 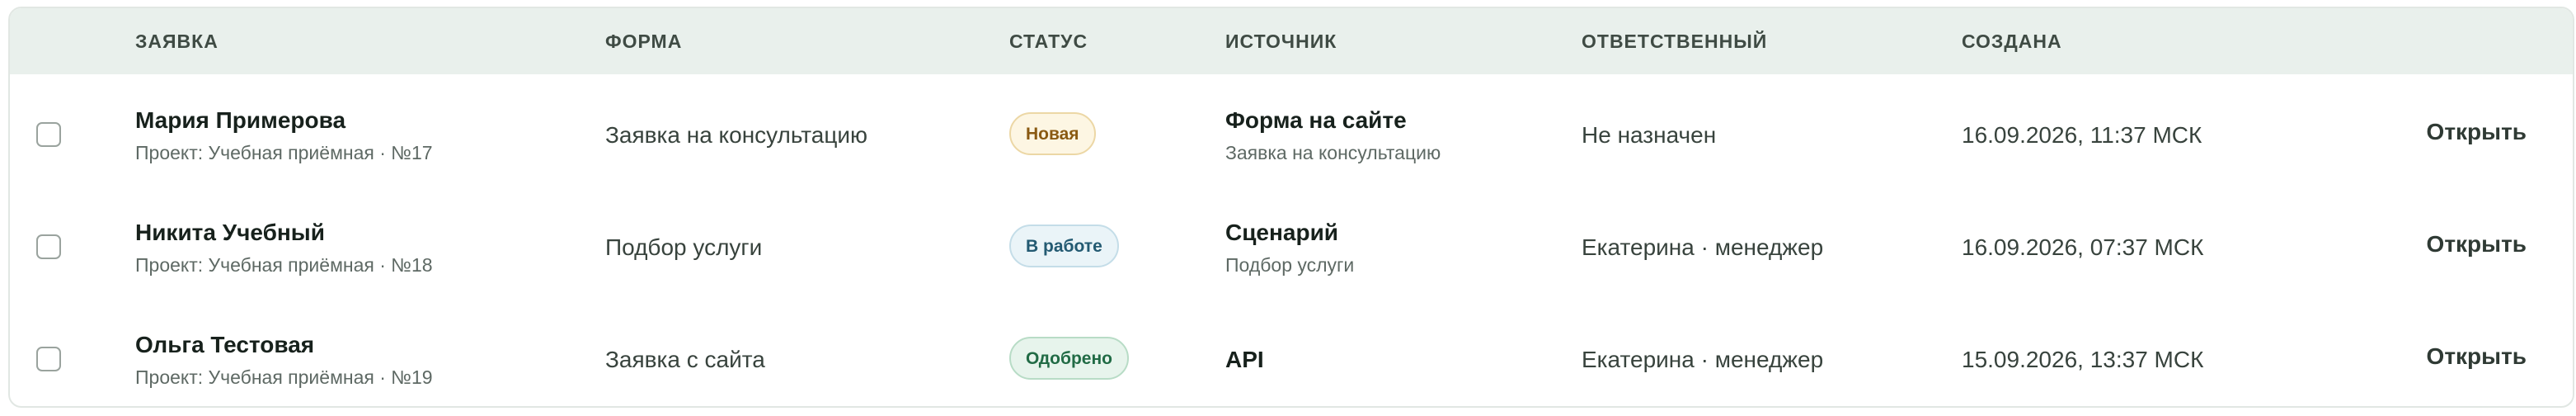 I want to click on form-name: Заявка с сайта, so click(x=685, y=359).